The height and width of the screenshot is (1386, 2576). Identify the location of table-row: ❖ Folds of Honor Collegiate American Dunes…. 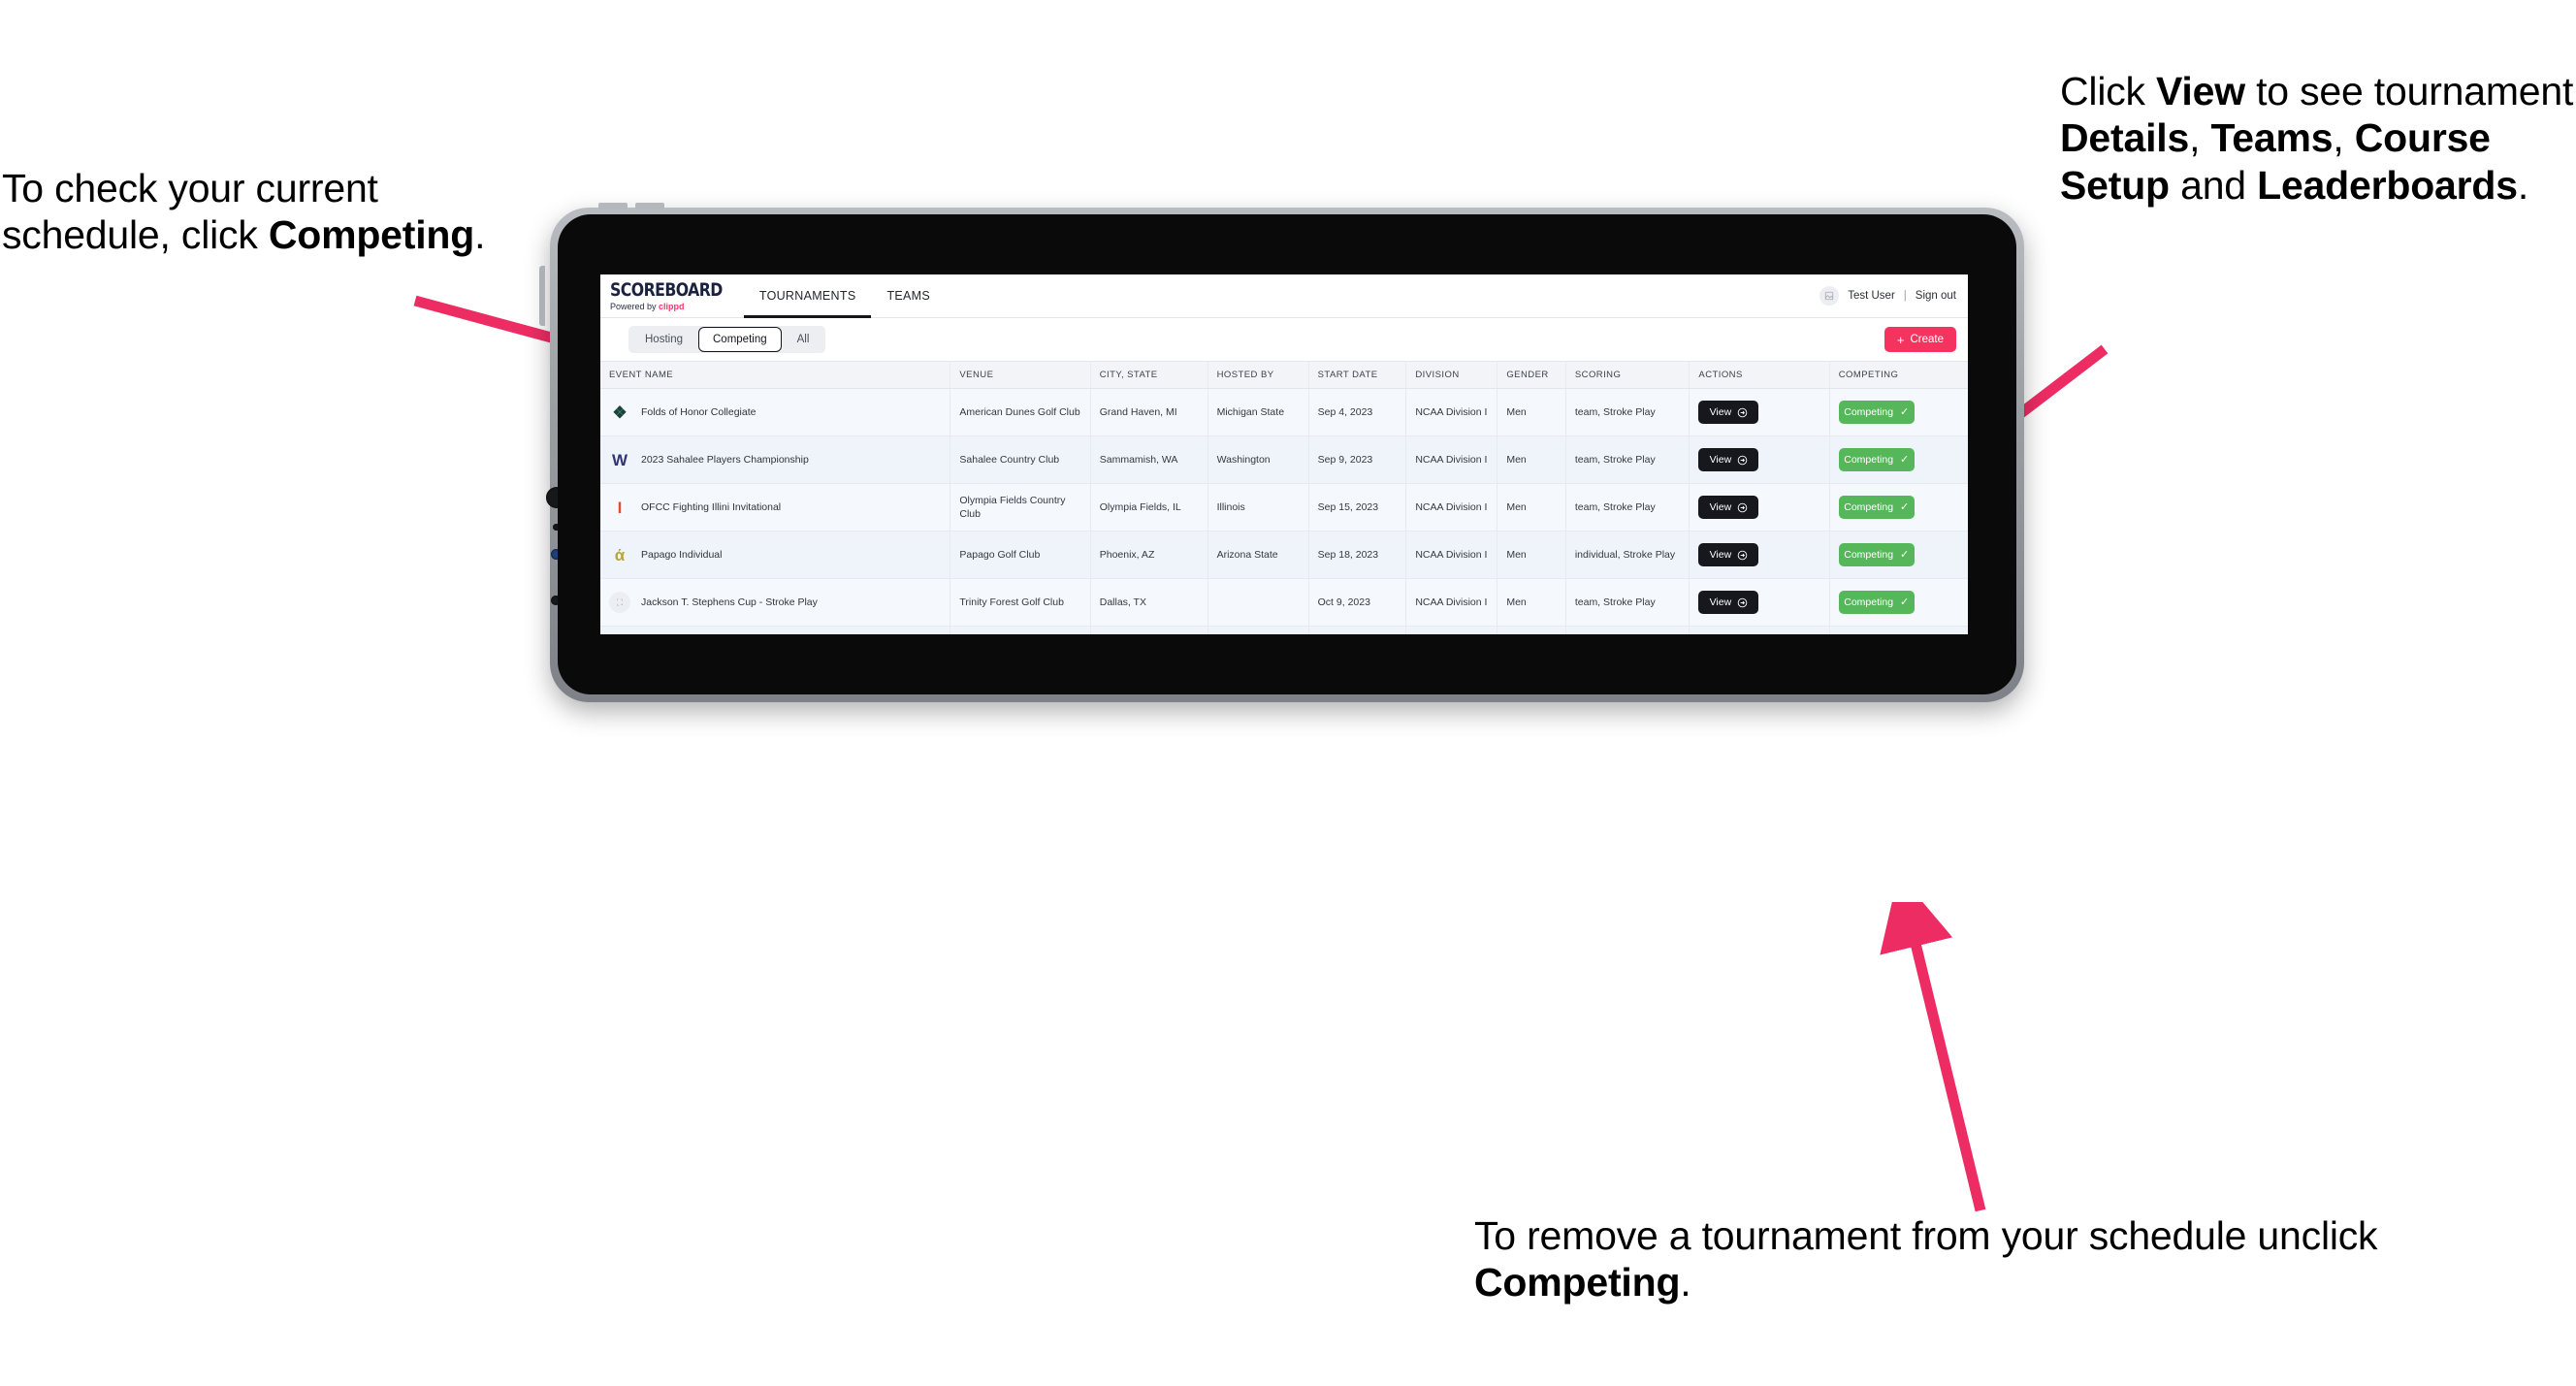
(1284, 412).